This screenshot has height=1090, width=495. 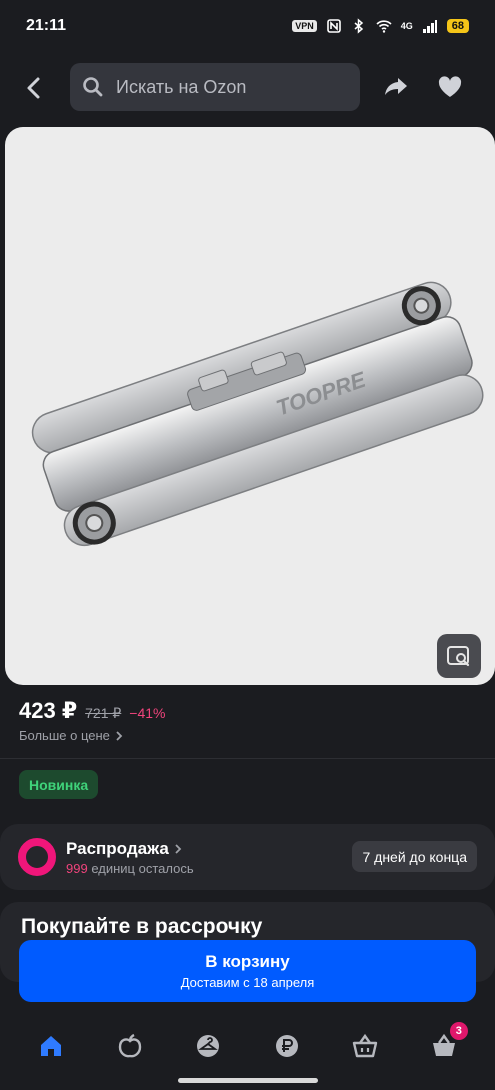 What do you see at coordinates (142, 868) in the screenshot?
I see `sale-count-suffix: единиц осталось` at bounding box center [142, 868].